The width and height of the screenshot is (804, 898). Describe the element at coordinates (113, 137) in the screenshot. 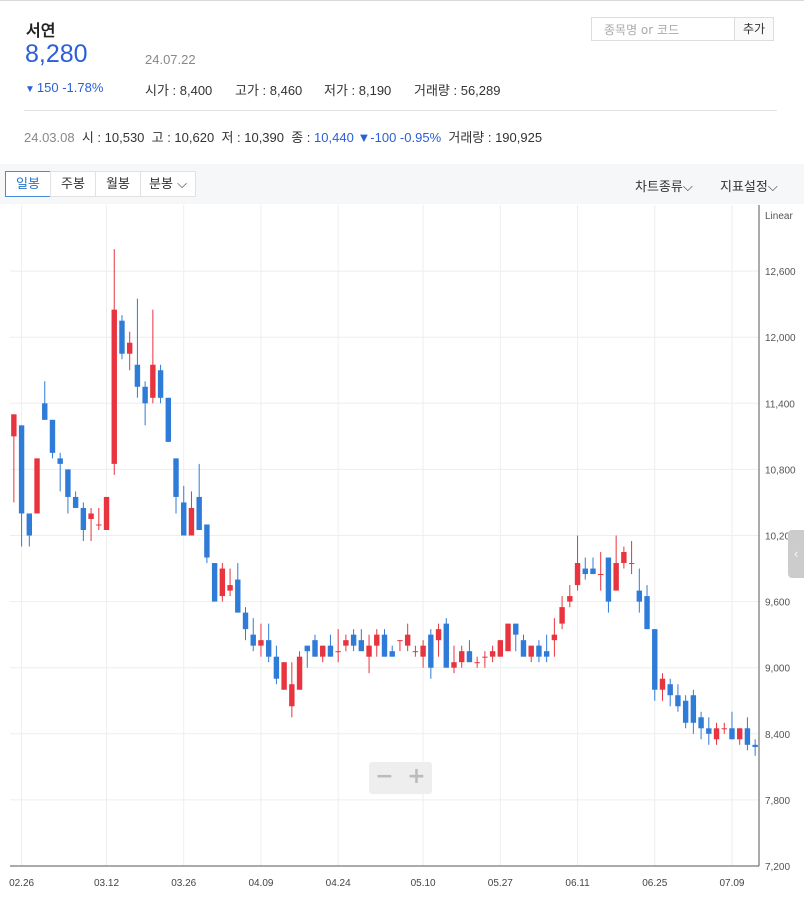

I see `hover-open: 시 : 10,530` at that location.